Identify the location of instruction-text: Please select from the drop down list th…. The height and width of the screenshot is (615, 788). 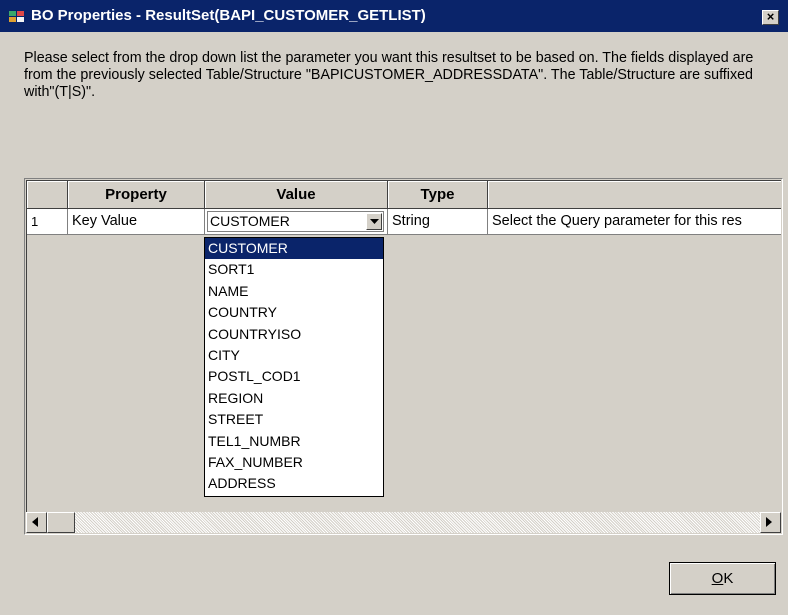
(389, 75).